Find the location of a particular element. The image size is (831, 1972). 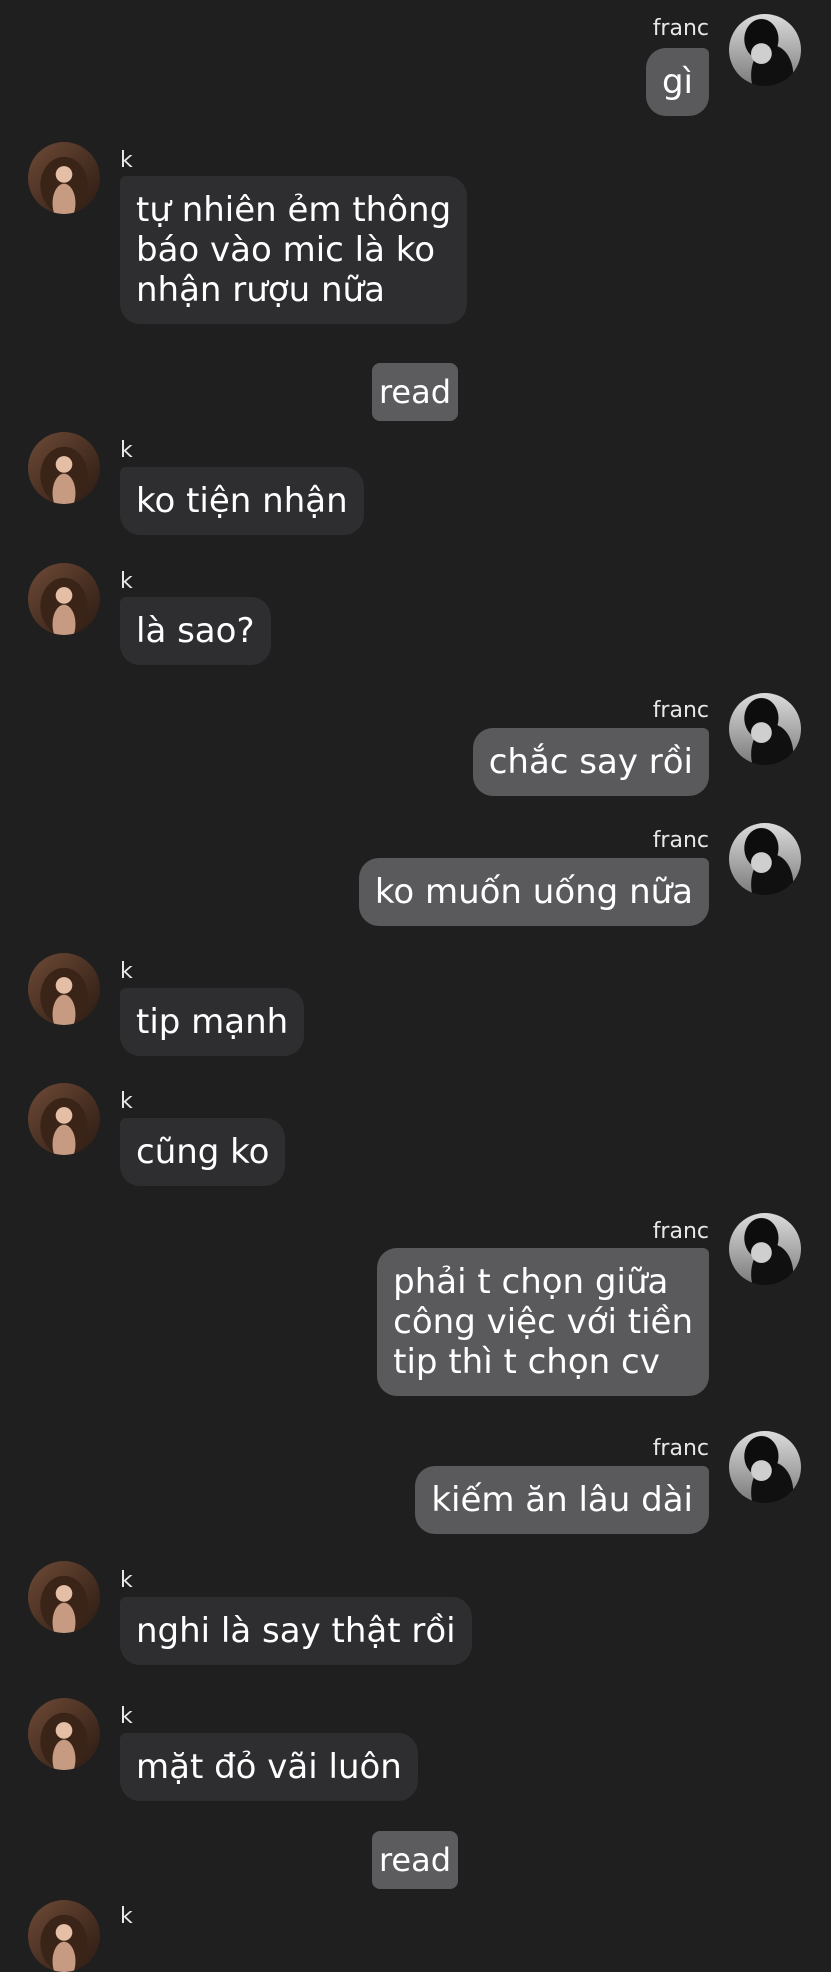

message-bubble-received: tip mạnh is located at coordinates (212, 1022).